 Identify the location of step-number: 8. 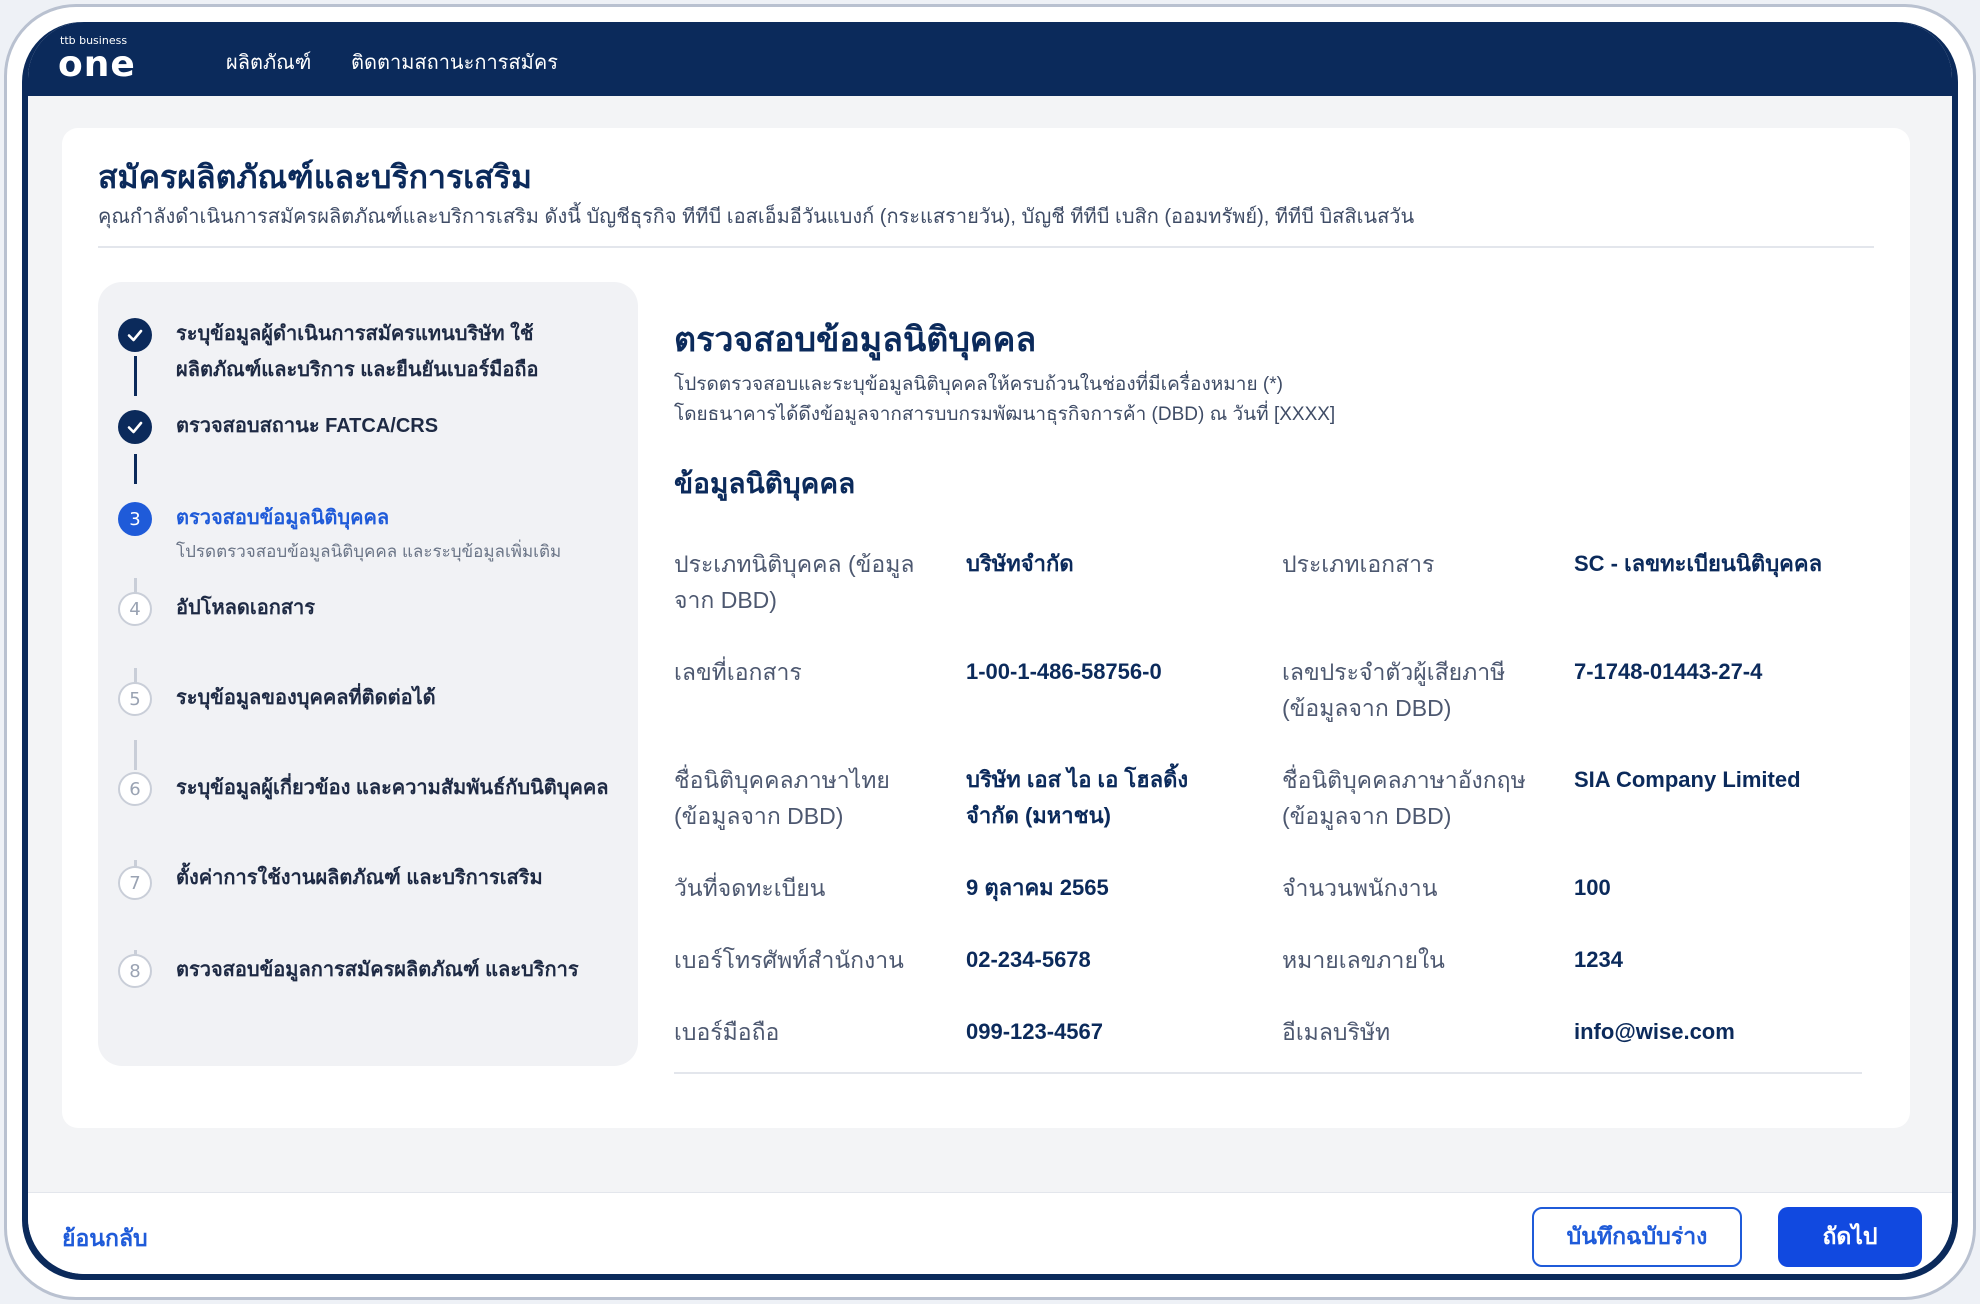
(135, 971).